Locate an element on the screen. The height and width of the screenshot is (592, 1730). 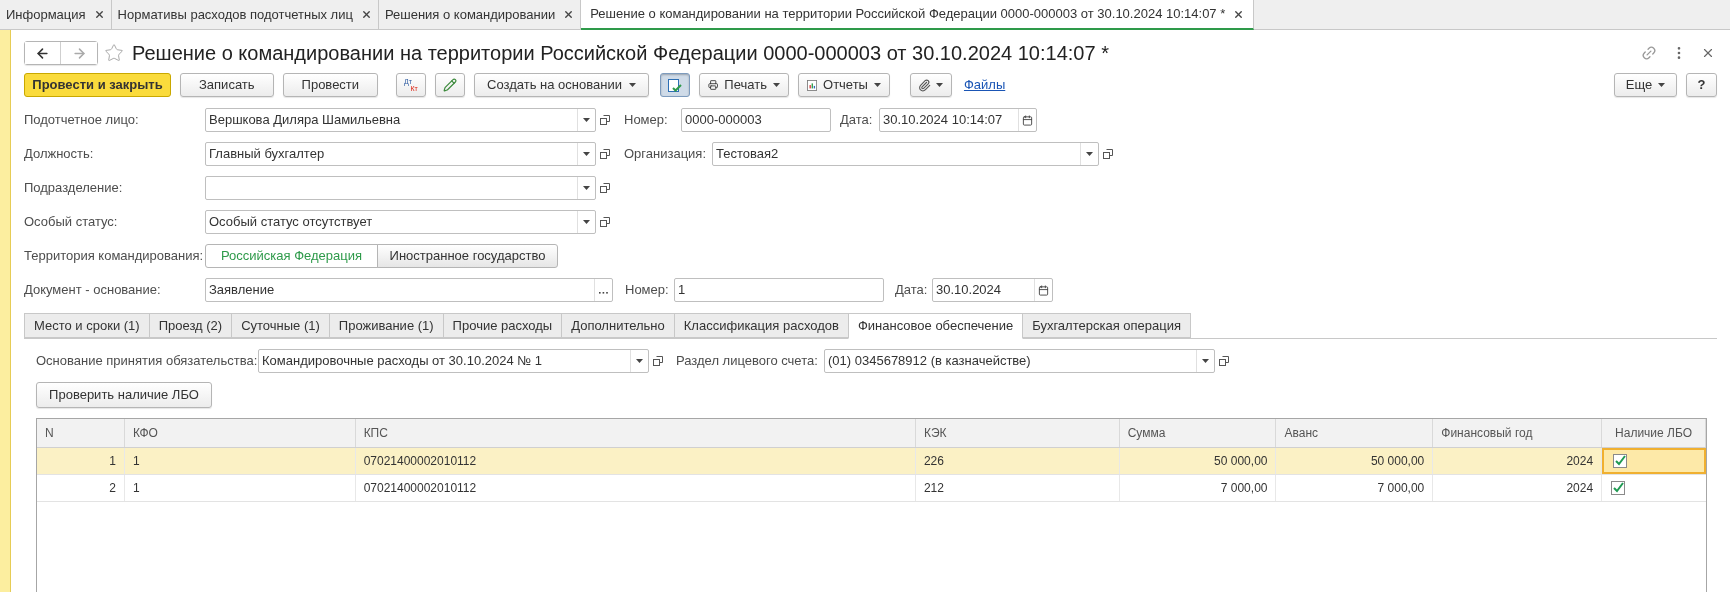
files-link: Файлы is located at coordinates (984, 85).